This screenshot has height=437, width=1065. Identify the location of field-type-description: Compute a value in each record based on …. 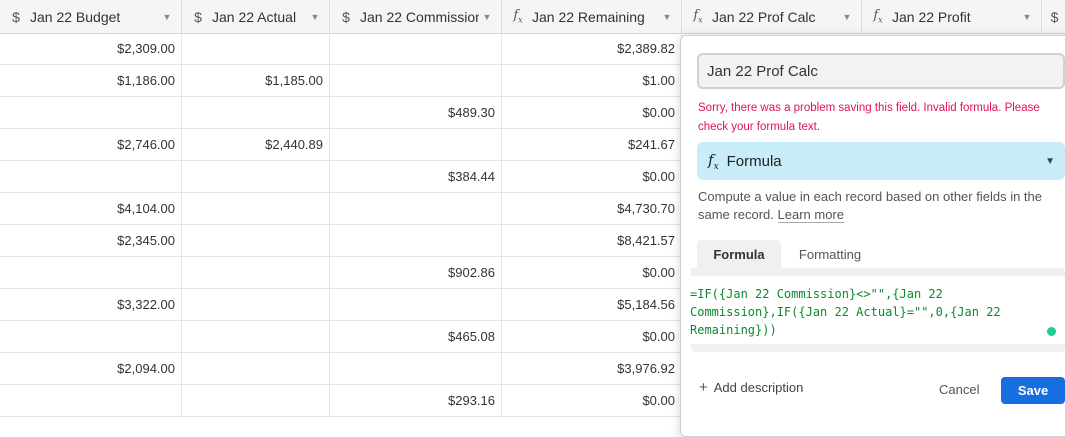
(881, 206).